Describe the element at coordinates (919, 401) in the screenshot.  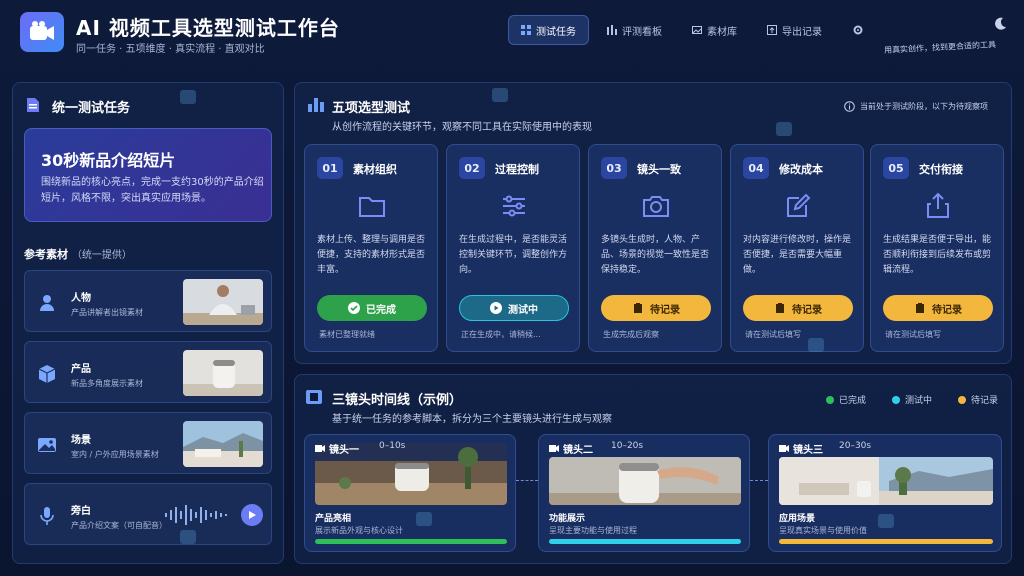
I see `legend-label: 测试中` at that location.